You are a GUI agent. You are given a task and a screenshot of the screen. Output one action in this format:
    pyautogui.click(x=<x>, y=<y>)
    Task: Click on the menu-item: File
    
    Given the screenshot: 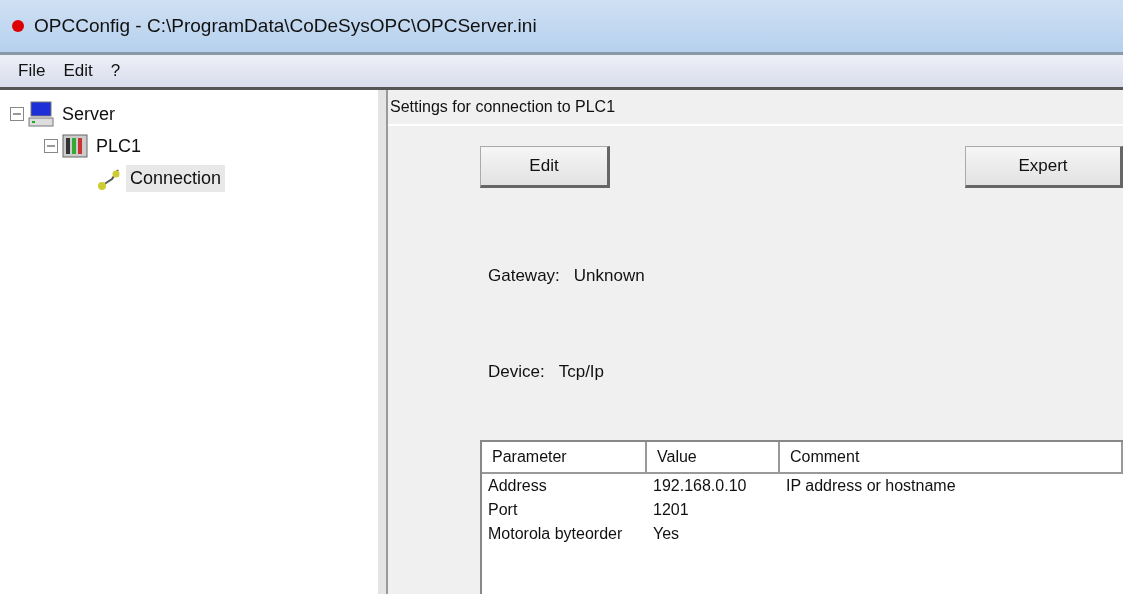 What is the action you would take?
    pyautogui.click(x=32, y=71)
    